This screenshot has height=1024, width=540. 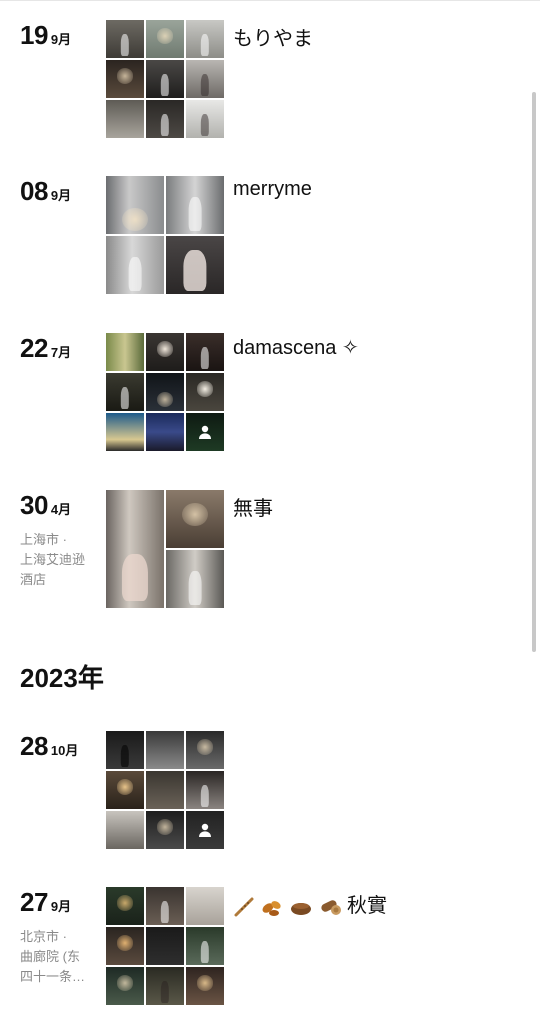 I want to click on entry-caption: 秋實, so click(x=310, y=903).